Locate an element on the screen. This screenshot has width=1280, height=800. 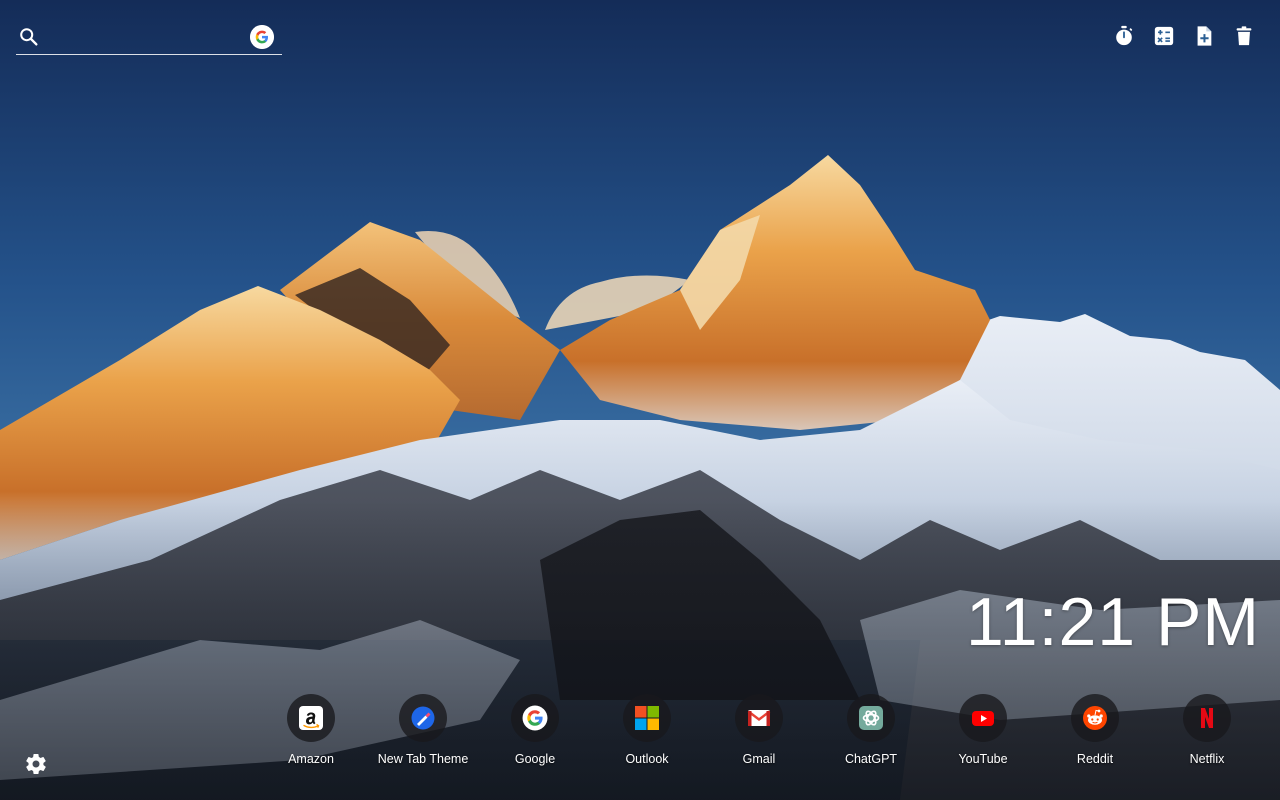
shortcut-gmail: Gmail is located at coordinates (759, 730).